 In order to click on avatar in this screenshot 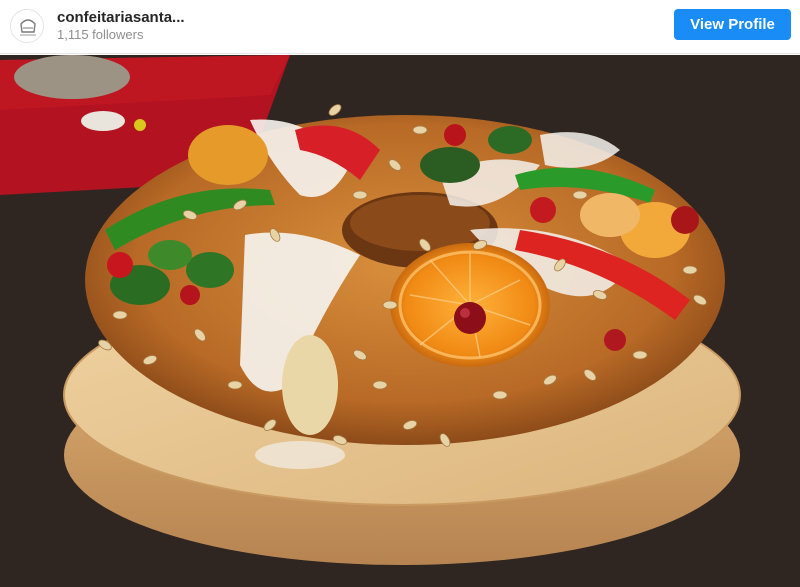, I will do `click(27, 26)`.